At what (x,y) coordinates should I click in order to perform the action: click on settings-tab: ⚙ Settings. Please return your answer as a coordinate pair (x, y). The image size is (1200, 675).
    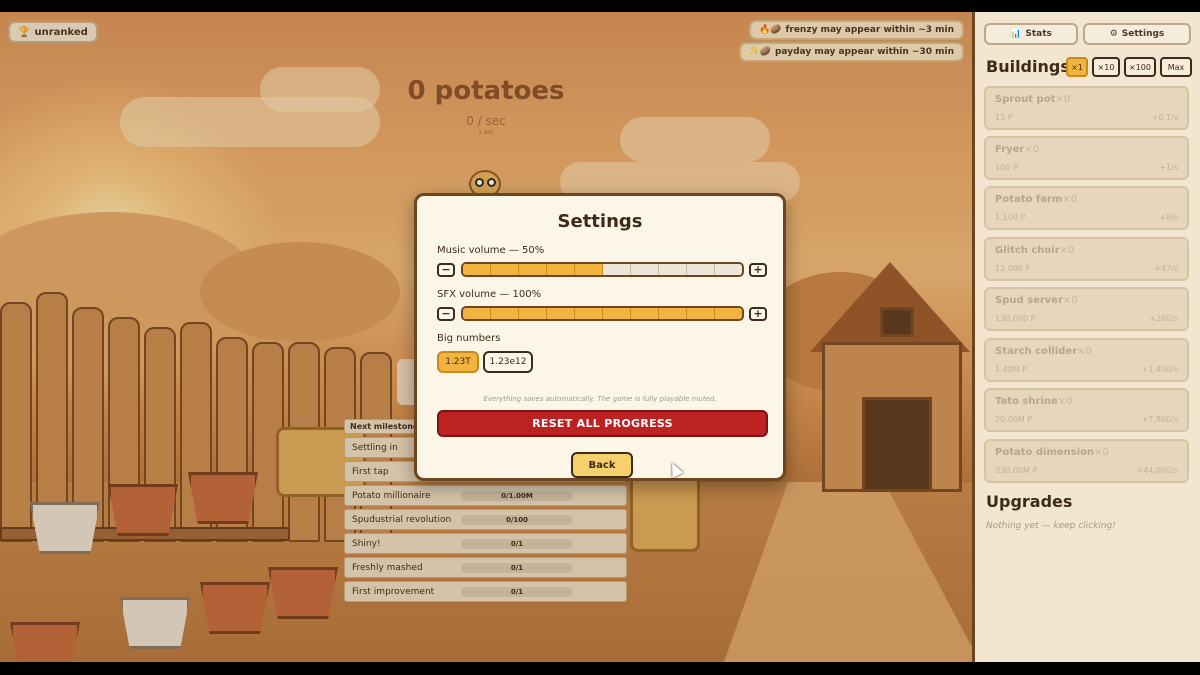
    Looking at the image, I should click on (1137, 34).